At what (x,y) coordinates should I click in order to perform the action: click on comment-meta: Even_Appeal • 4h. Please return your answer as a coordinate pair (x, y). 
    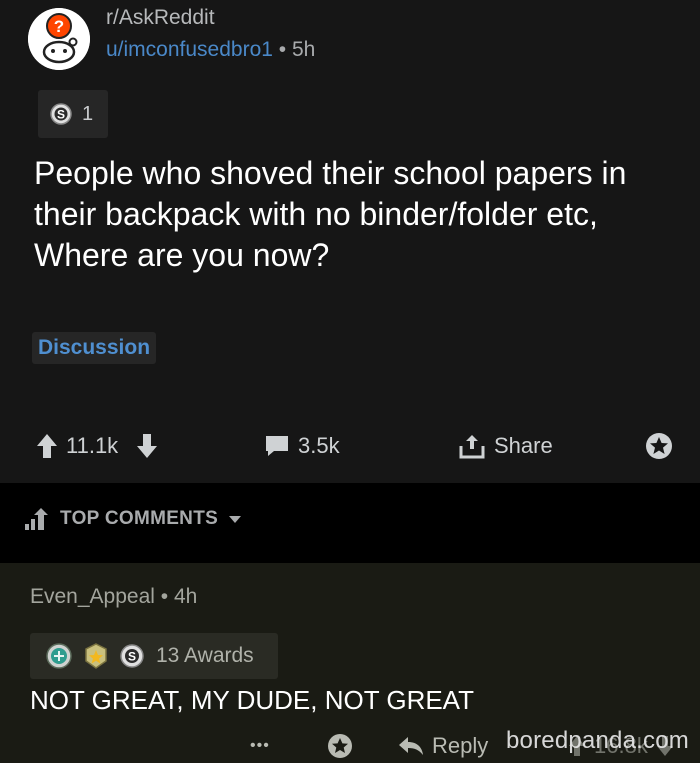
    Looking at the image, I should click on (113, 597).